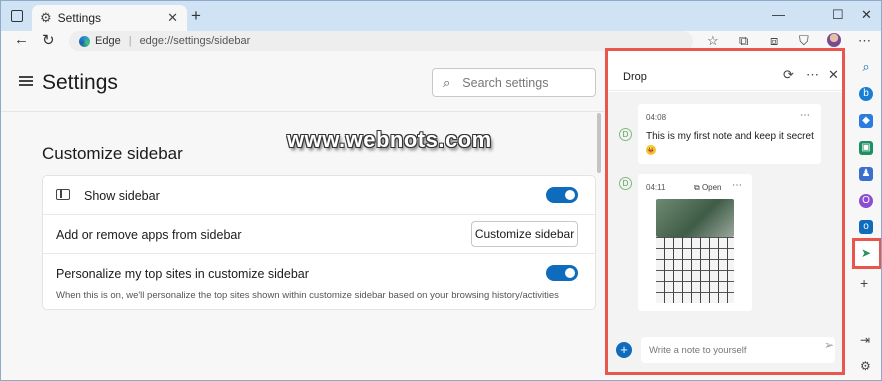 The image size is (882, 381). I want to click on tab-settings: ⚙ Settings ✕, so click(109, 18).